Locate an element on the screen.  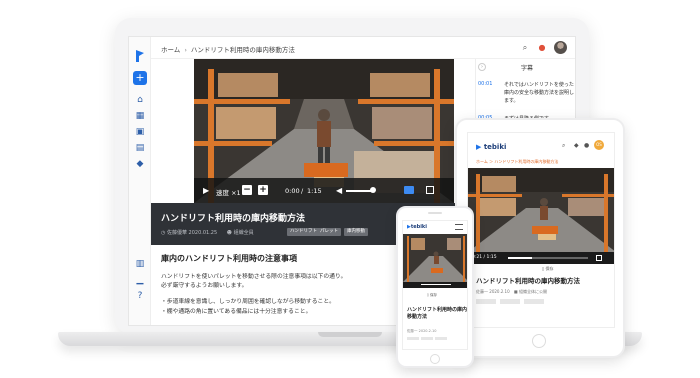
speed-up-button: + is located at coordinates (263, 190).